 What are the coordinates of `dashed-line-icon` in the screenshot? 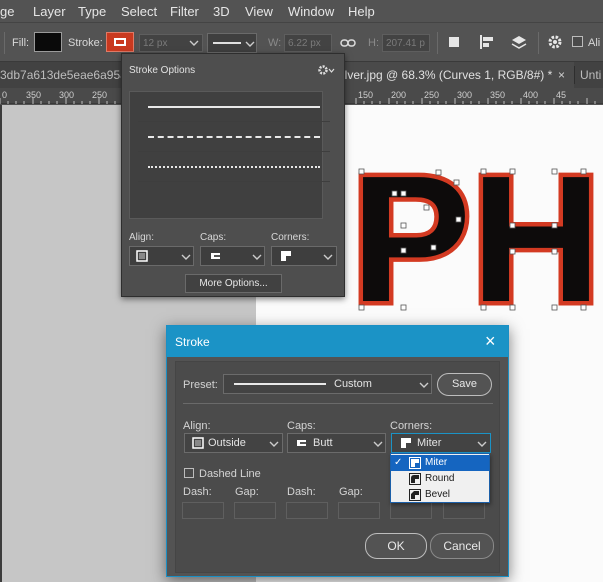 It's located at (234, 137).